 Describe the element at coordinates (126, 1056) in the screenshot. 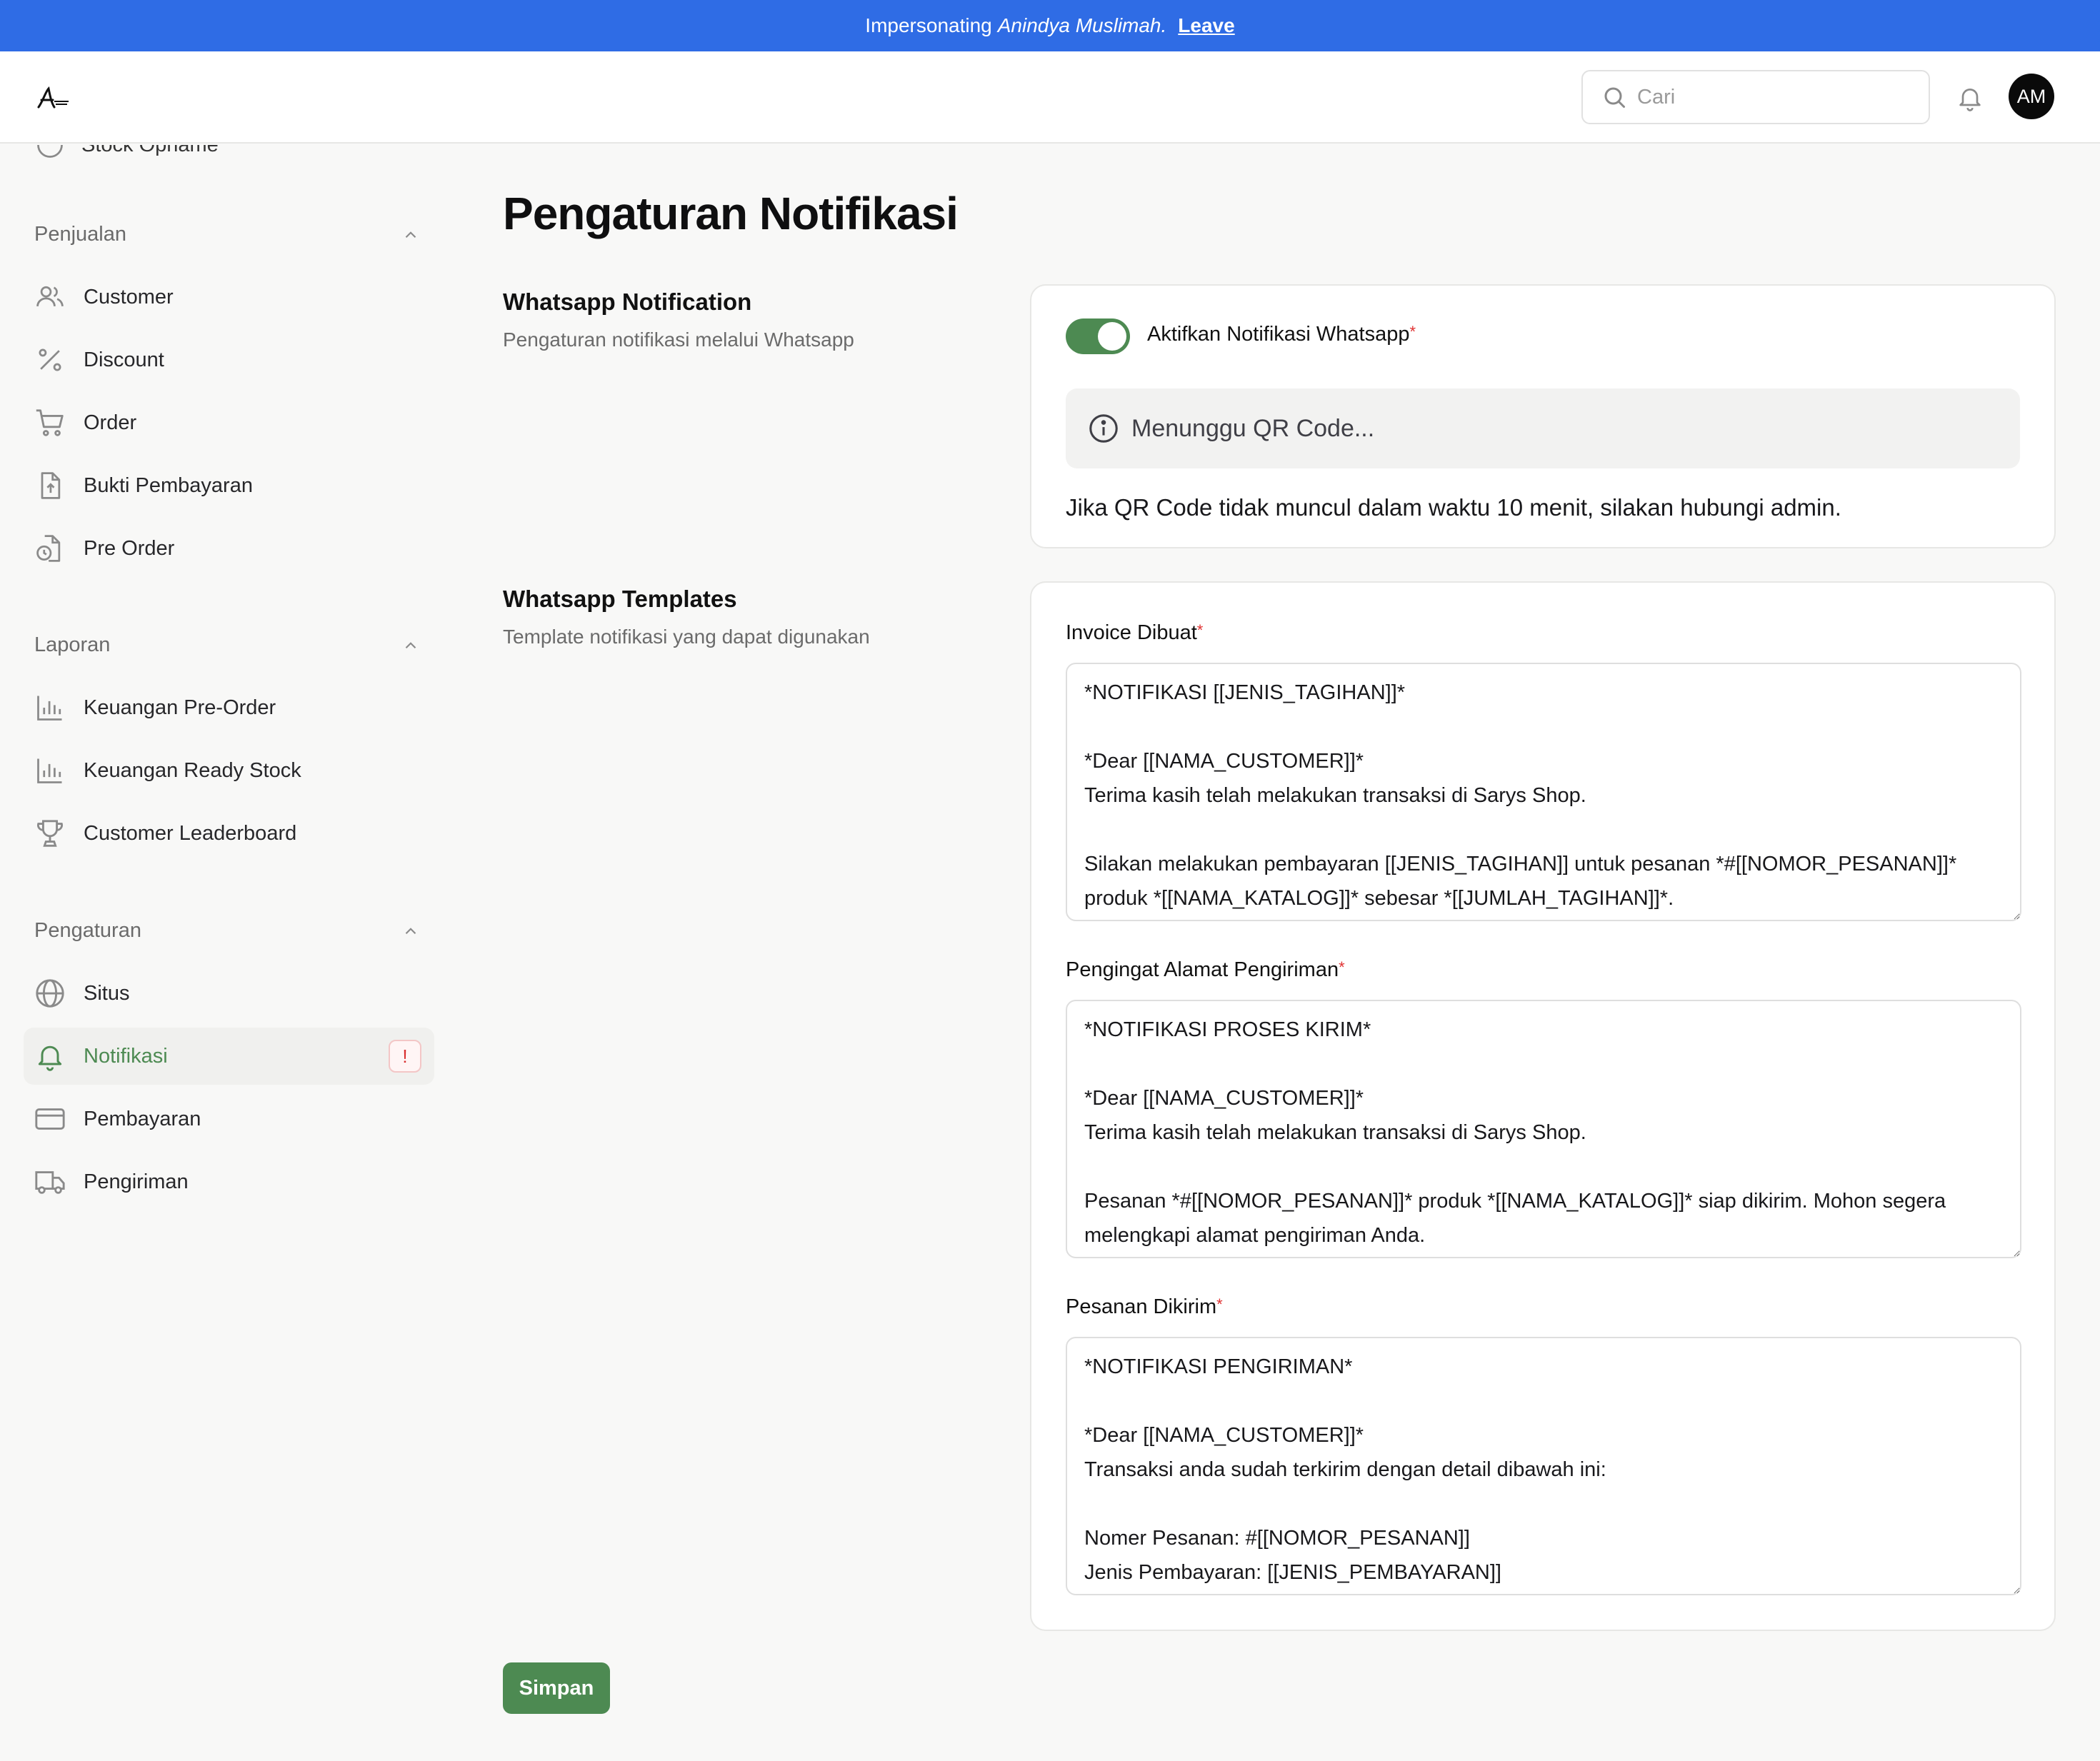

I see `sidebar-item-label: Notifikasi` at that location.